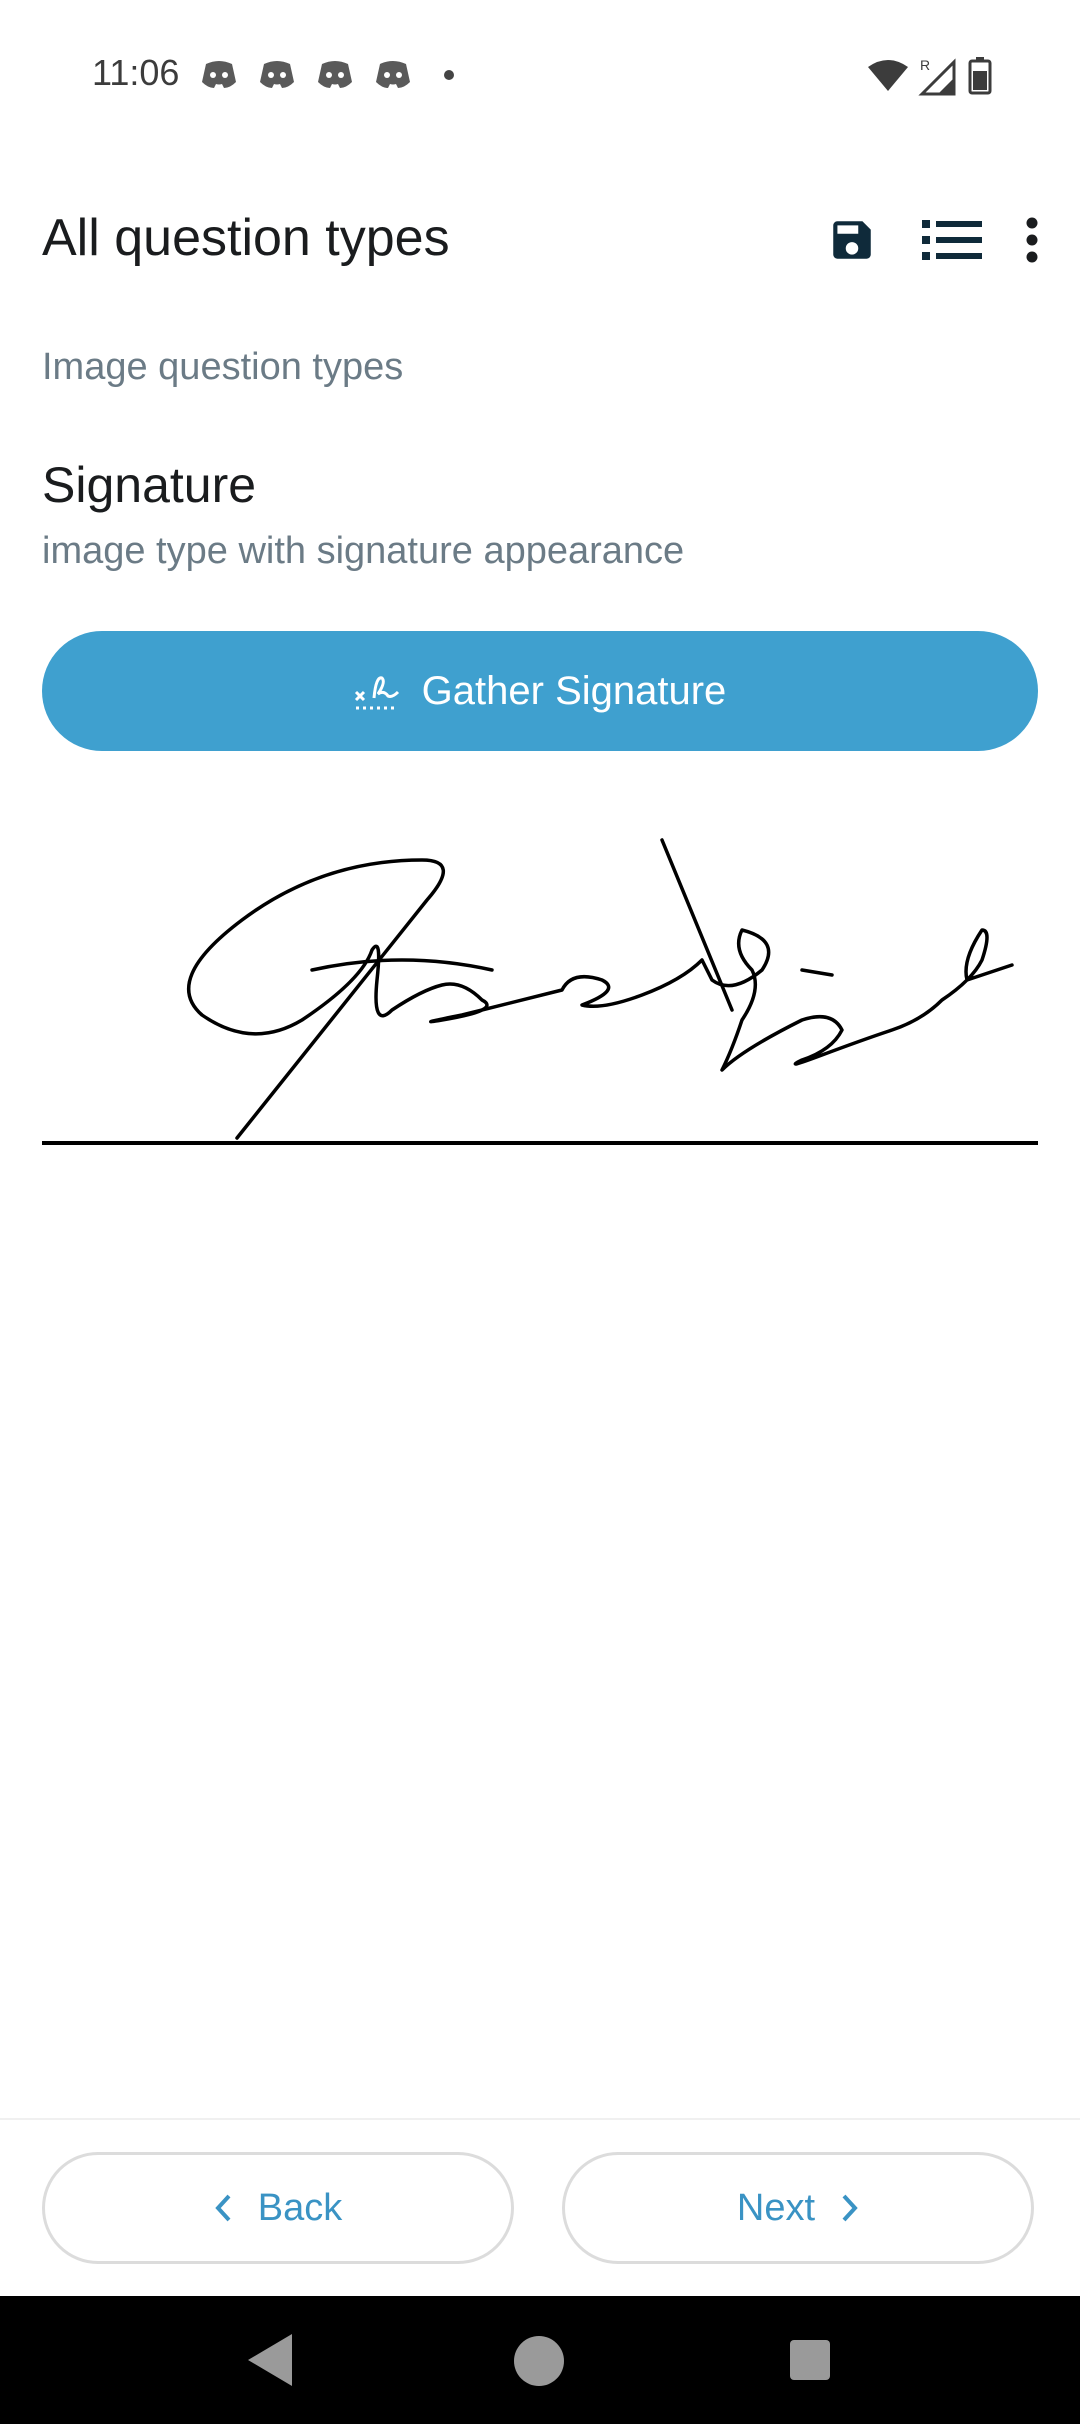 The height and width of the screenshot is (2424, 1080). What do you see at coordinates (449, 75) in the screenshot?
I see `more-notifications-dot` at bounding box center [449, 75].